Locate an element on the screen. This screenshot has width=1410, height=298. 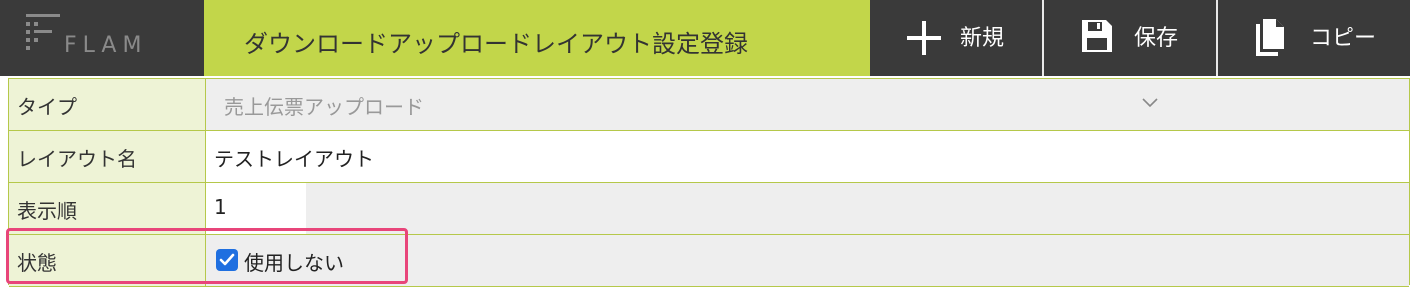
copy-button-label: コピー is located at coordinates (1343, 38).